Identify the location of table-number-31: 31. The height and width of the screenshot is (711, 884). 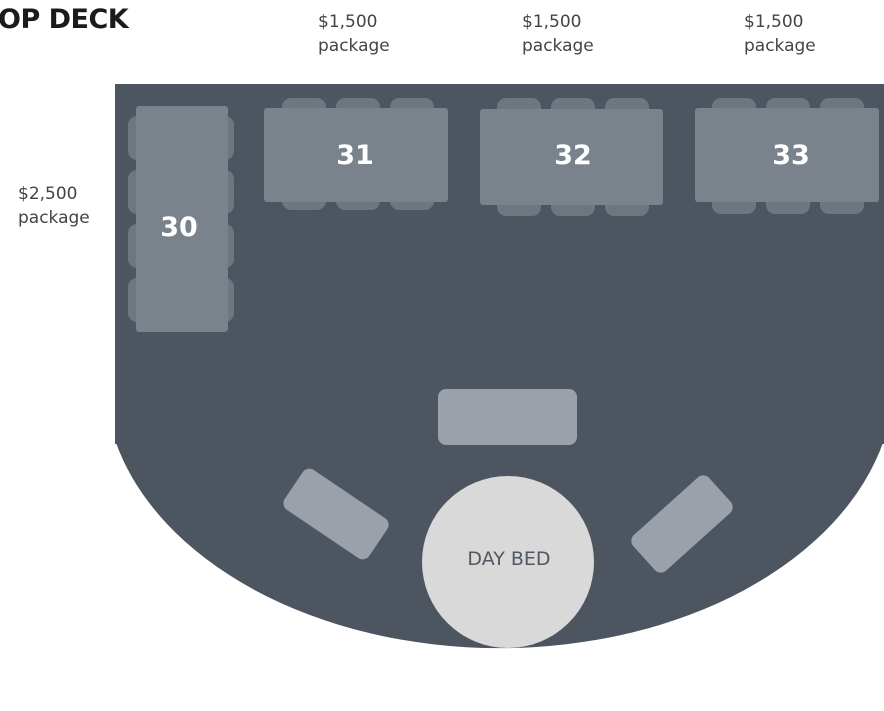
(355, 155).